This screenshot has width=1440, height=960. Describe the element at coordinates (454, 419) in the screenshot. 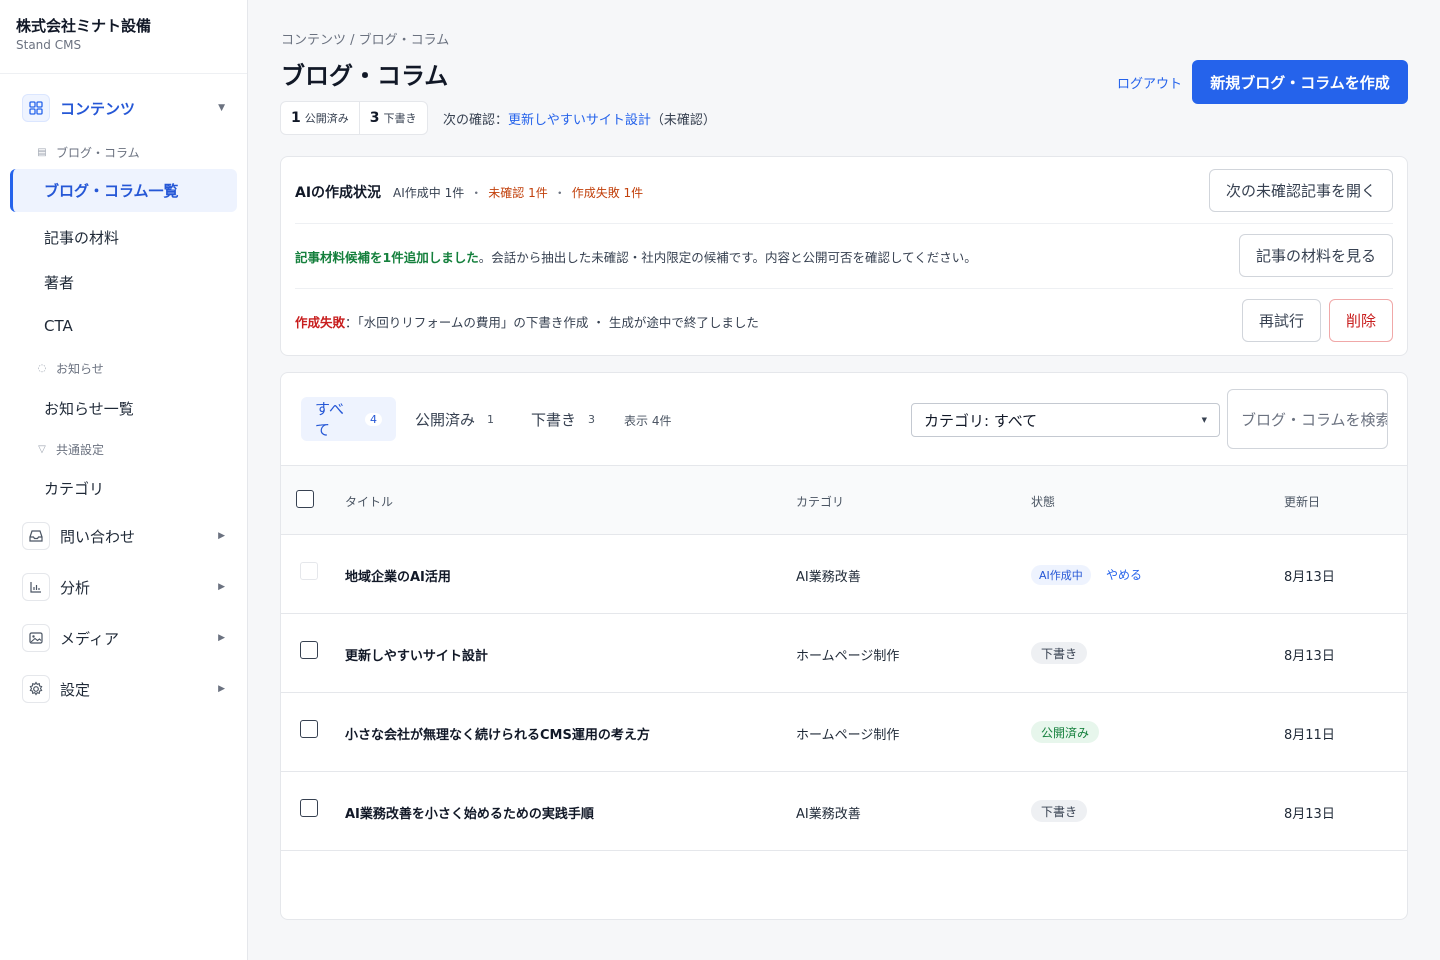

I see `tab-published: 公開済み 1` at that location.